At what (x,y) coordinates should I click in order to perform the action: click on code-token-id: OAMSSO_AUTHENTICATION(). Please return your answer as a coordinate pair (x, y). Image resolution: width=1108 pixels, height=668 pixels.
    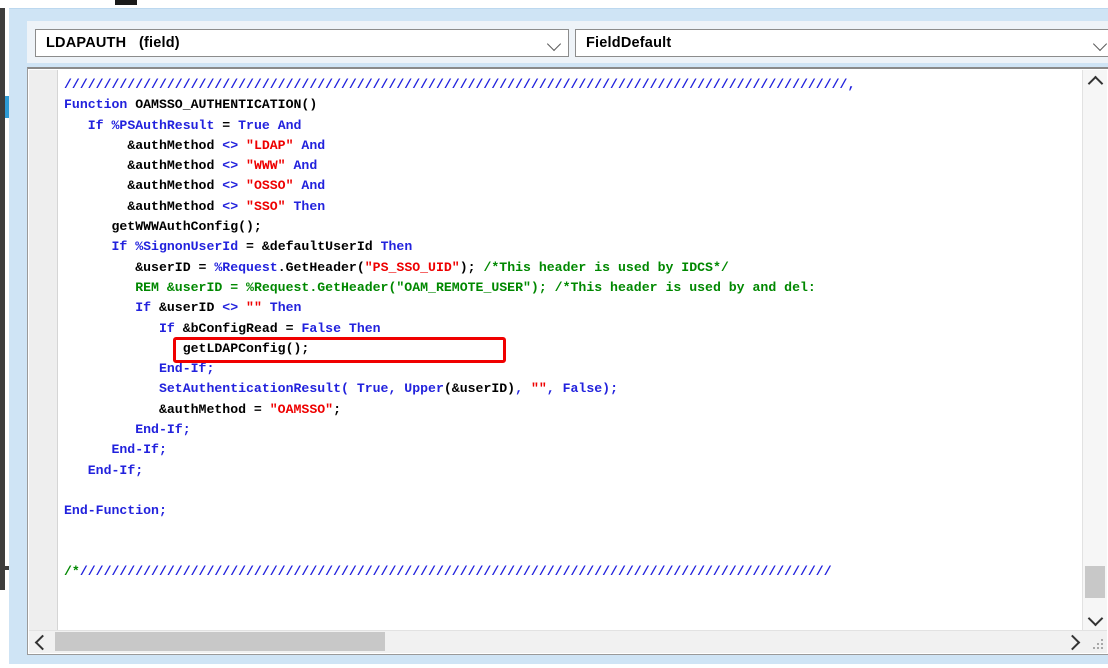
    Looking at the image, I should click on (226, 105).